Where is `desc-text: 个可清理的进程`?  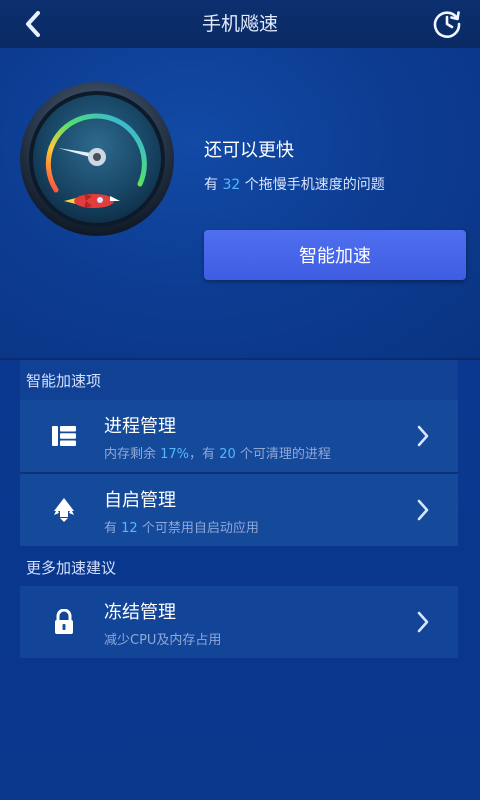 desc-text: 个可清理的进程 is located at coordinates (283, 454).